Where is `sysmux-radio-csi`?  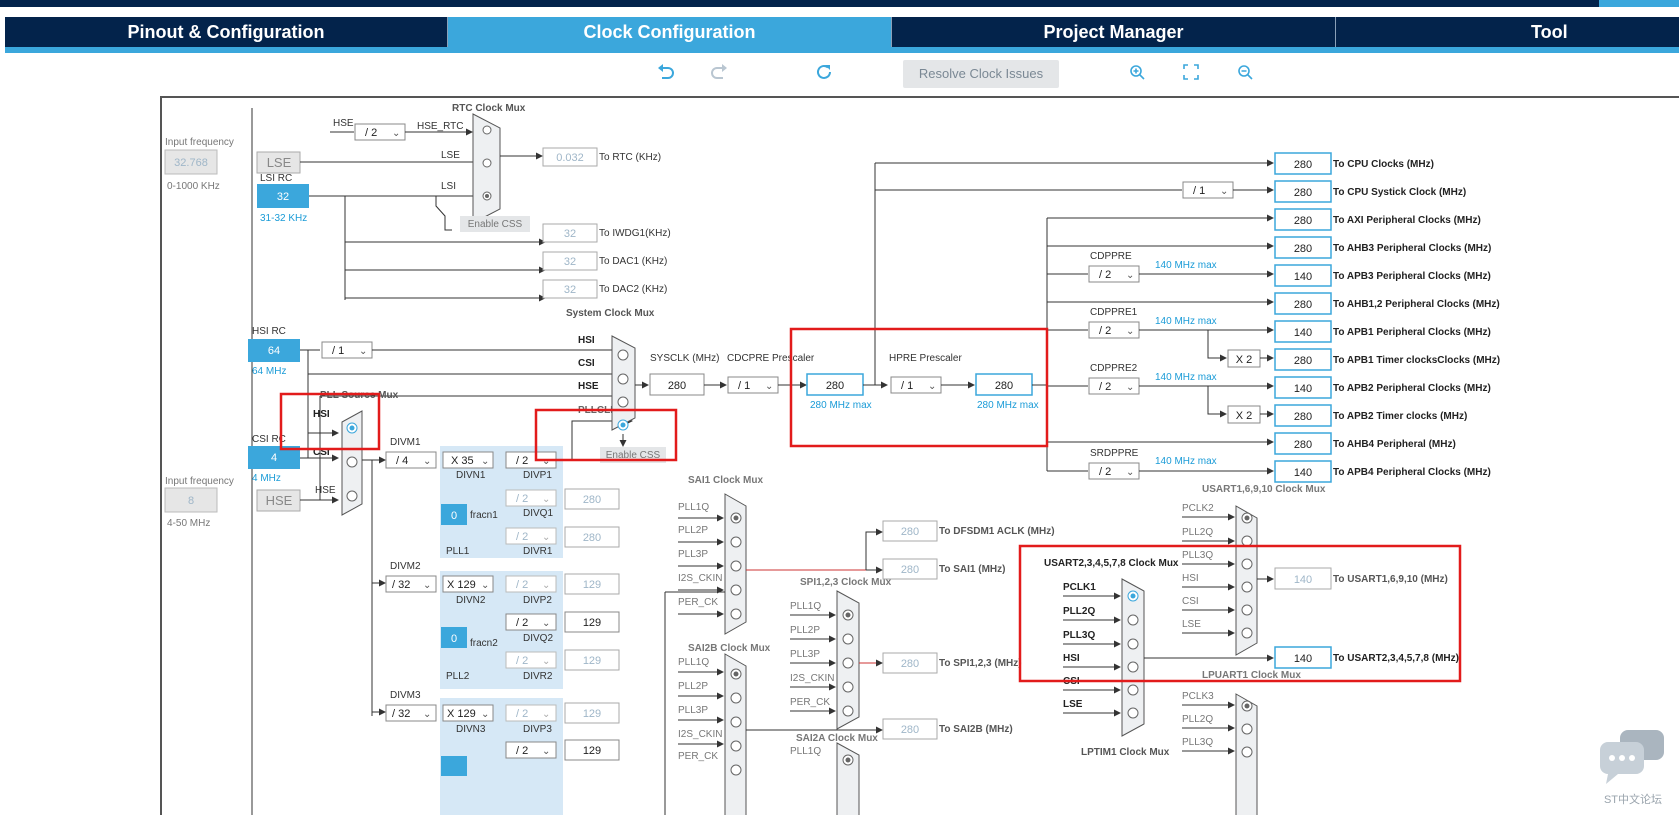
sysmux-radio-csi is located at coordinates (623, 379).